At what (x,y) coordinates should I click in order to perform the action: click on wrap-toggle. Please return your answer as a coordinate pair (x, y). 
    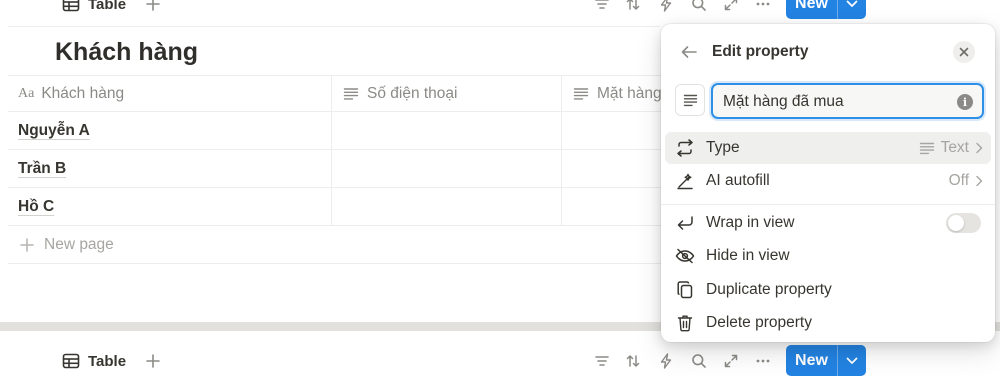
    Looking at the image, I should click on (963, 223).